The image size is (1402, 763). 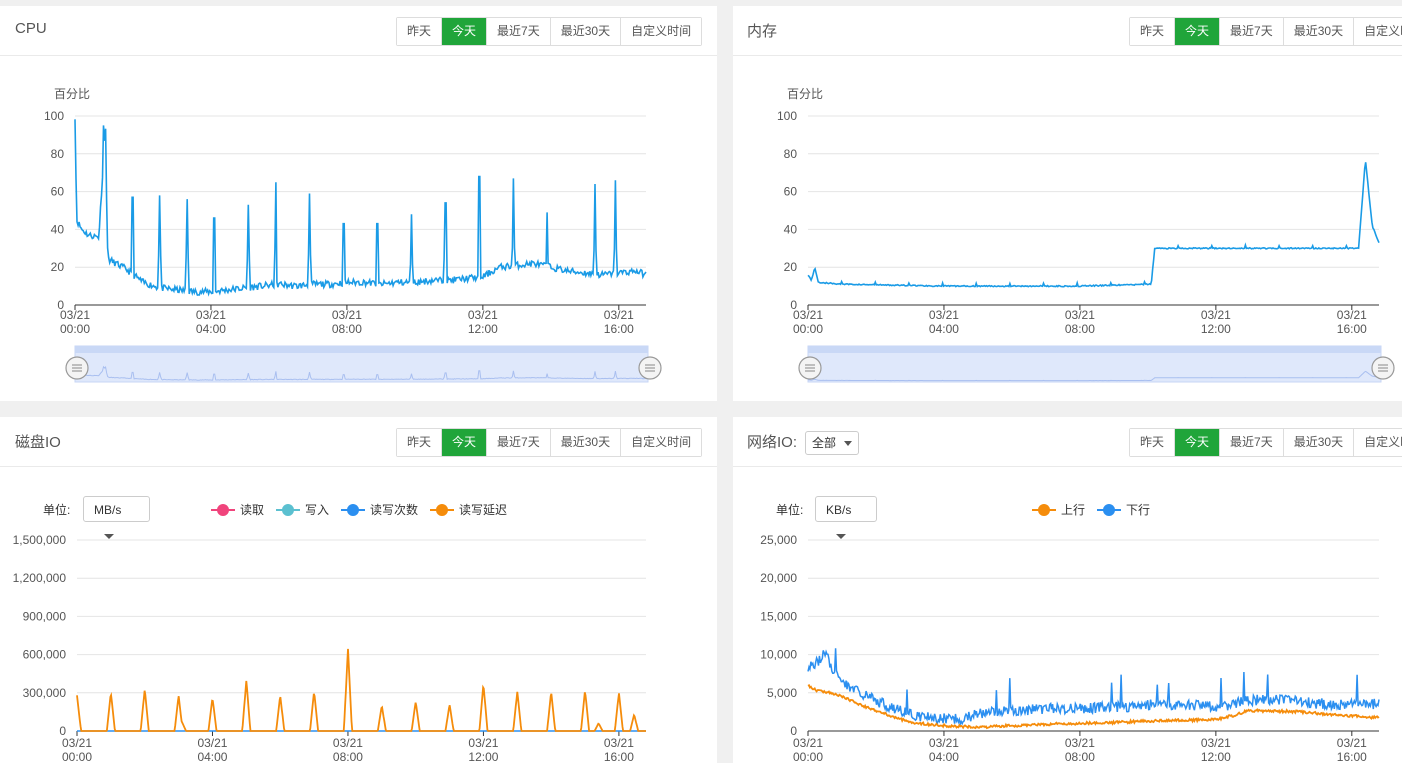 I want to click on mem-ytick-label: 60, so click(x=791, y=192).